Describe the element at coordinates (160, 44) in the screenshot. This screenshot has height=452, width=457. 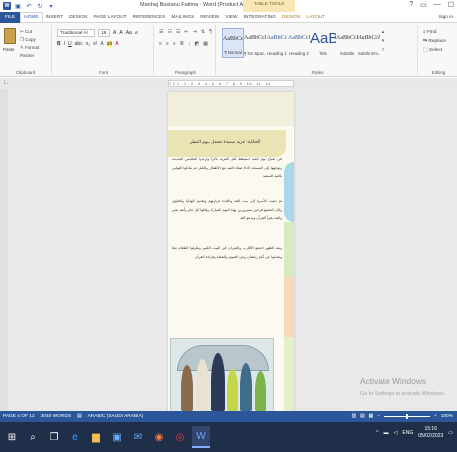
I see `align-left-icon: ≡` at that location.